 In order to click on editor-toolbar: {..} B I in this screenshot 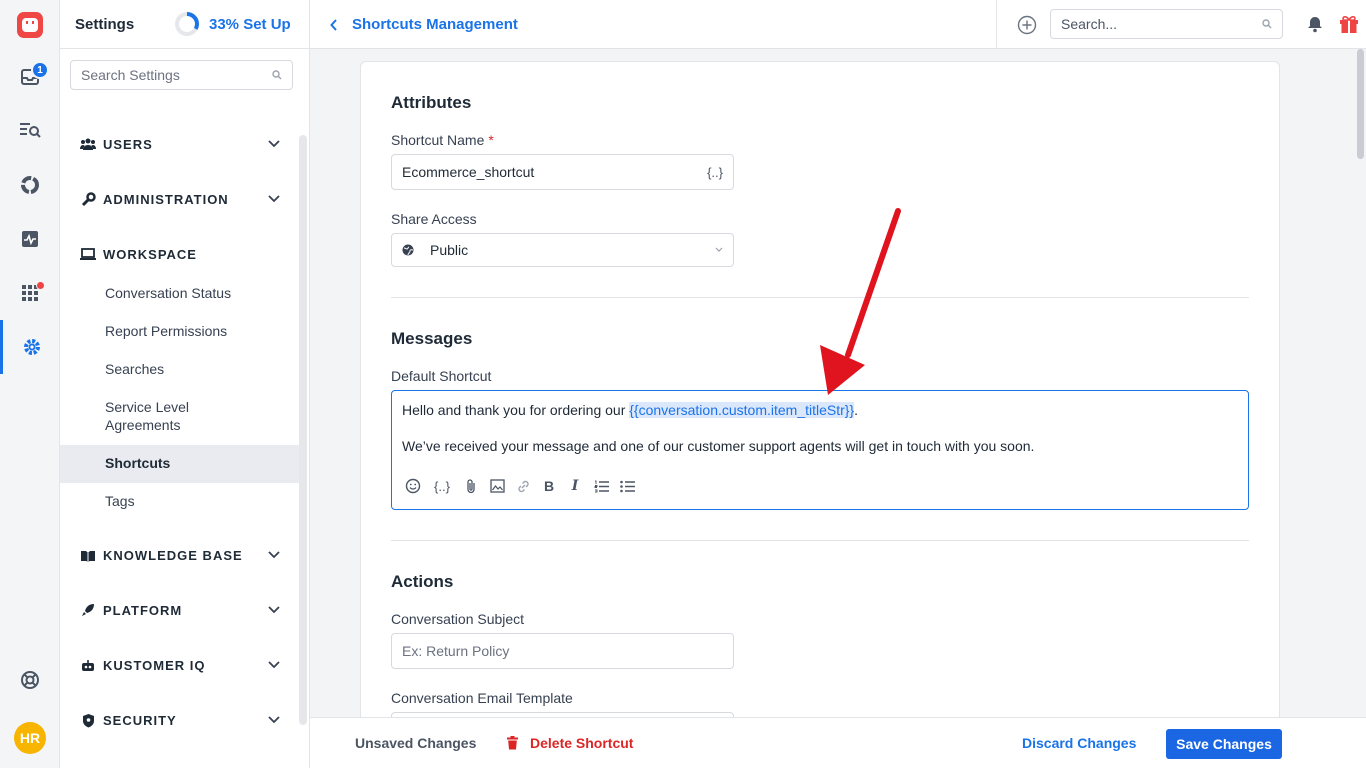, I will do `click(520, 486)`.